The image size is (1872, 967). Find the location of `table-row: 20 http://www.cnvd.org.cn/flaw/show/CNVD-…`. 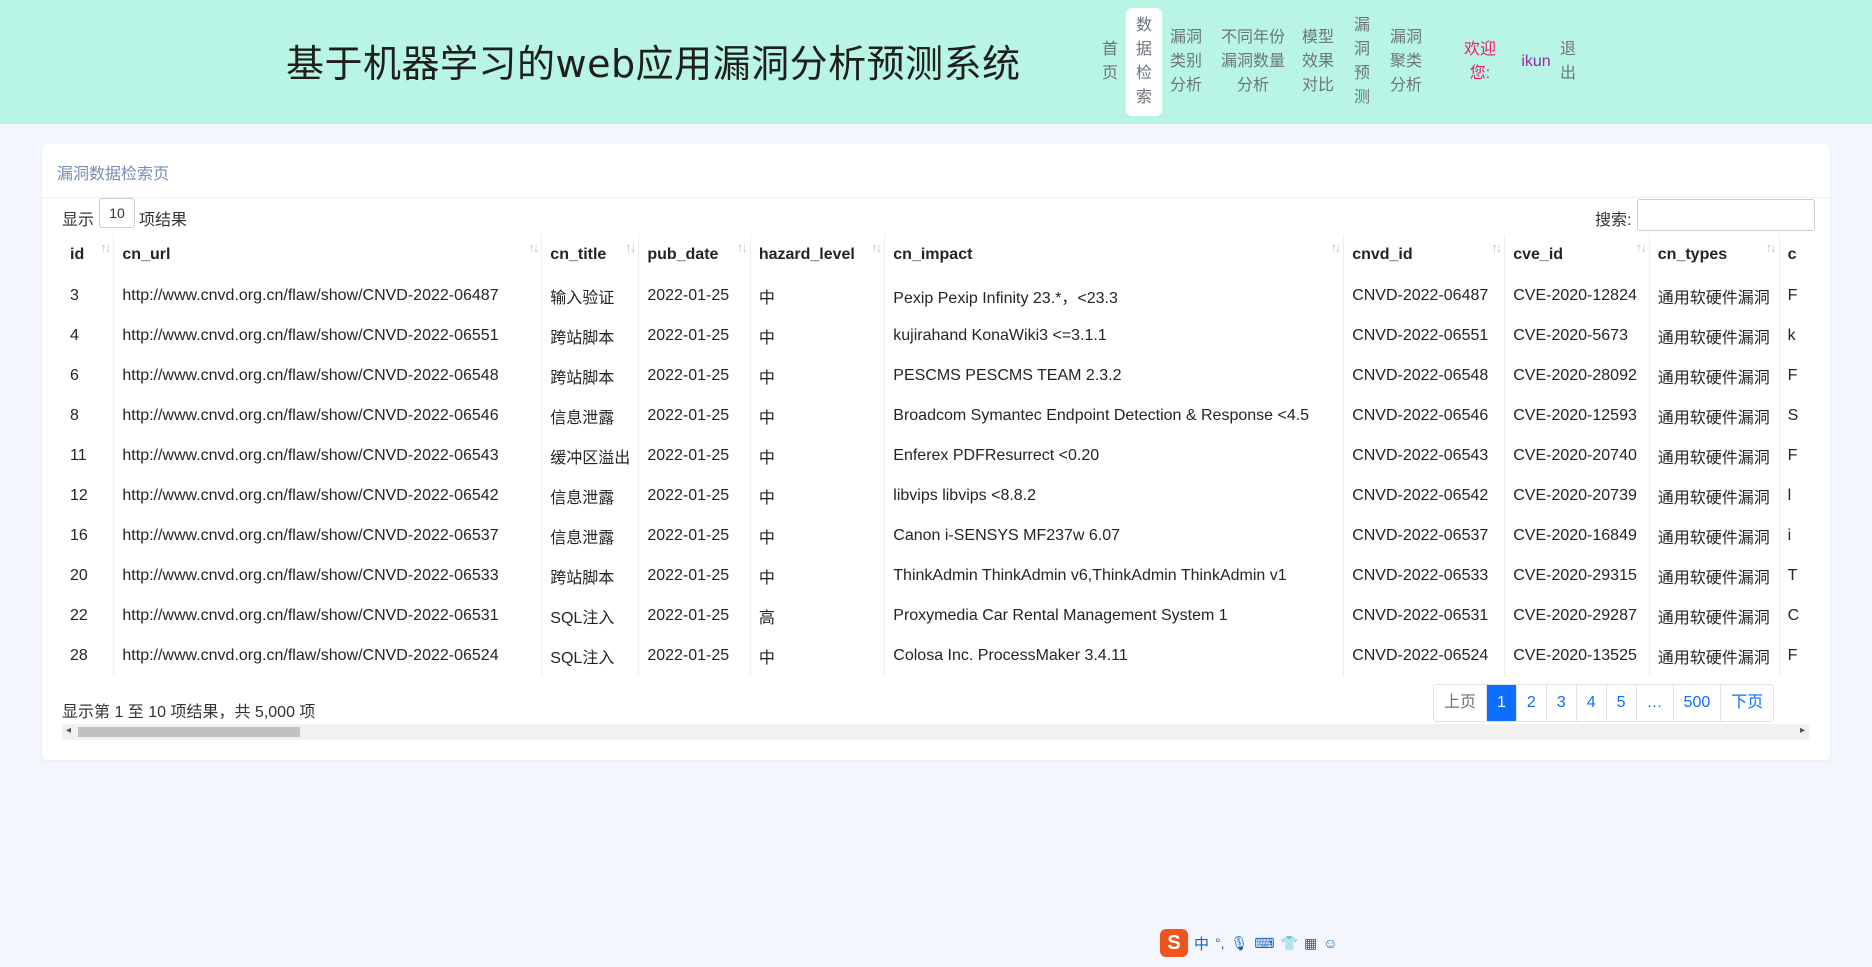

table-row: 20 http://www.cnvd.org.cn/flaw/show/CNVD-… is located at coordinates (935, 576).